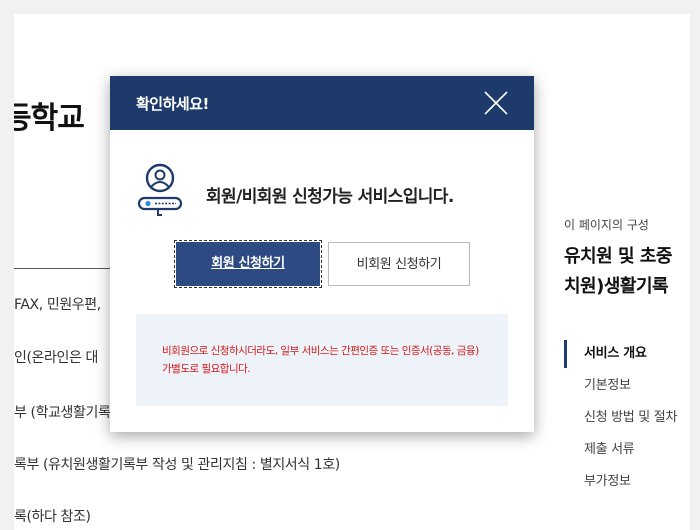 This screenshot has width=700, height=530. Describe the element at coordinates (206, 369) in the screenshot. I see `notice-text: 가별도로 필요합니다.` at that location.